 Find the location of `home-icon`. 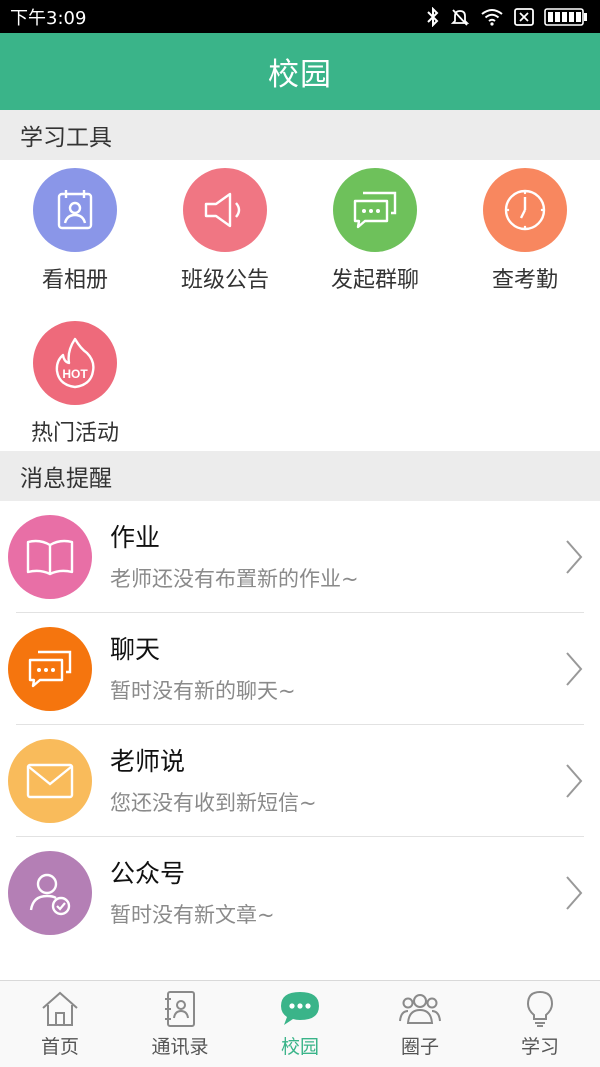

home-icon is located at coordinates (60, 1008).